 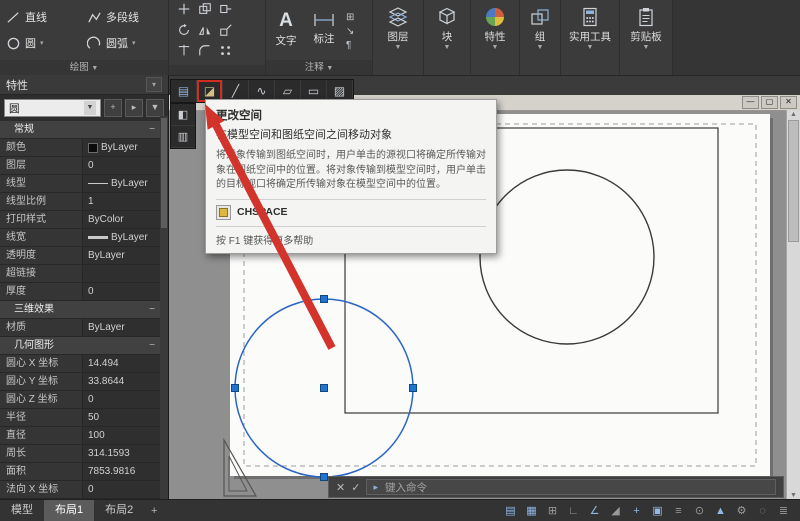 I want to click on tab-model: 模型, so click(x=22, y=510).